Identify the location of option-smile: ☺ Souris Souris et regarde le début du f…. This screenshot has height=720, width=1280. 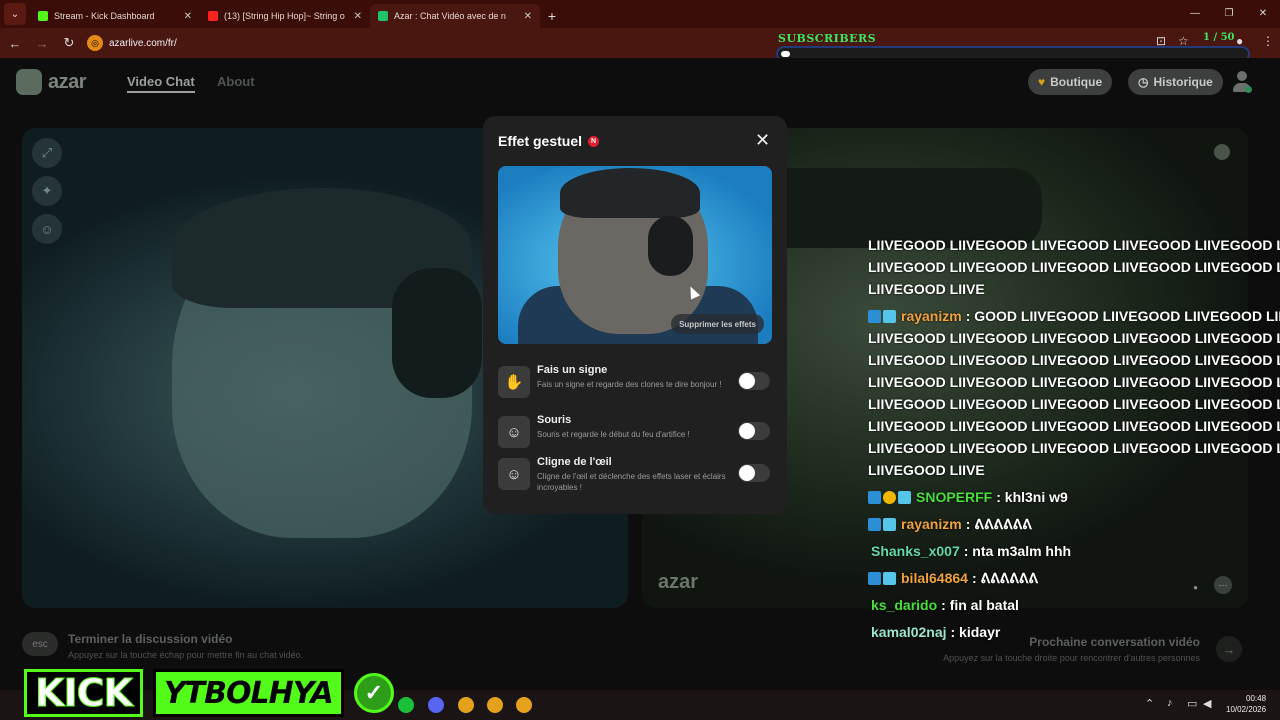
(635, 434).